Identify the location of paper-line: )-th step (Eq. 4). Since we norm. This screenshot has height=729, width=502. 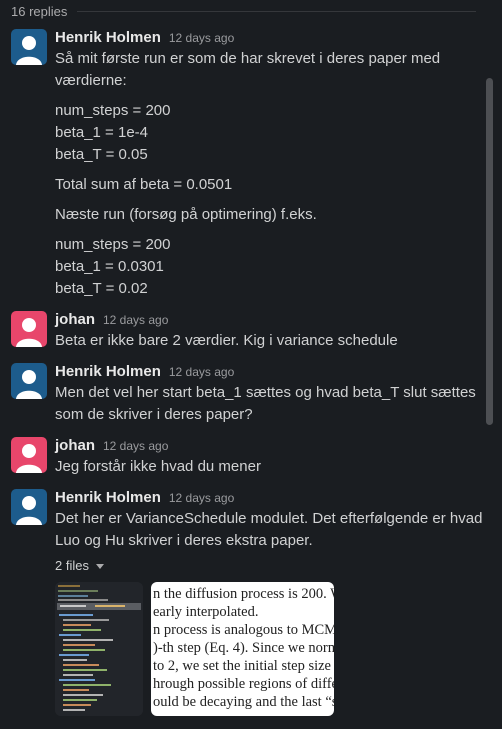
(243, 648).